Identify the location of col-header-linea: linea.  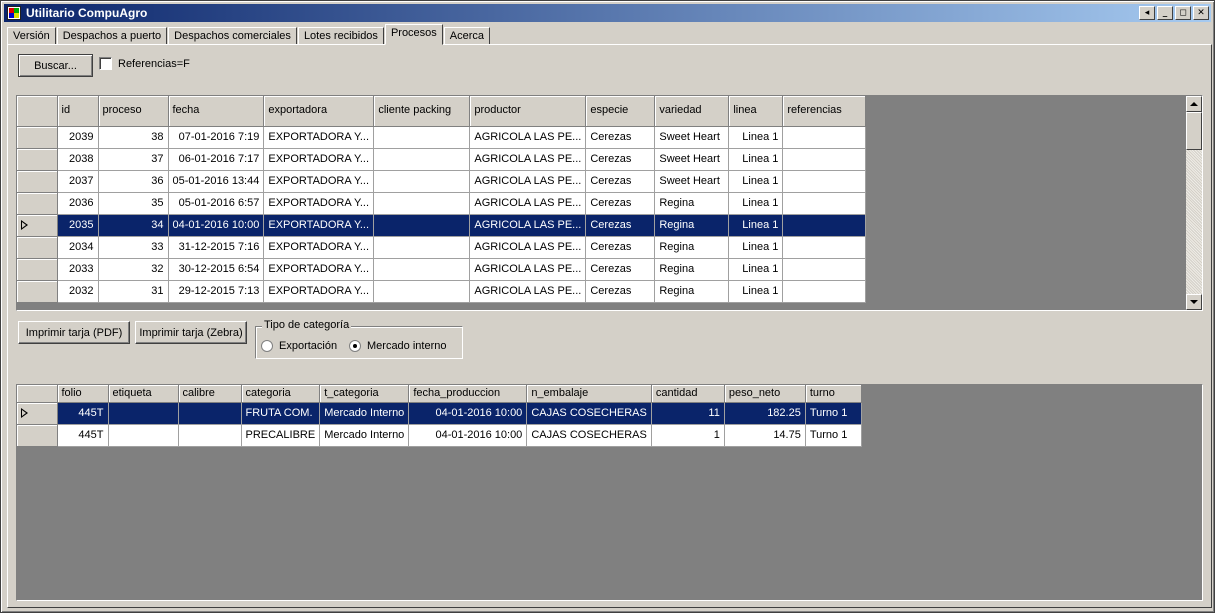
(756, 111).